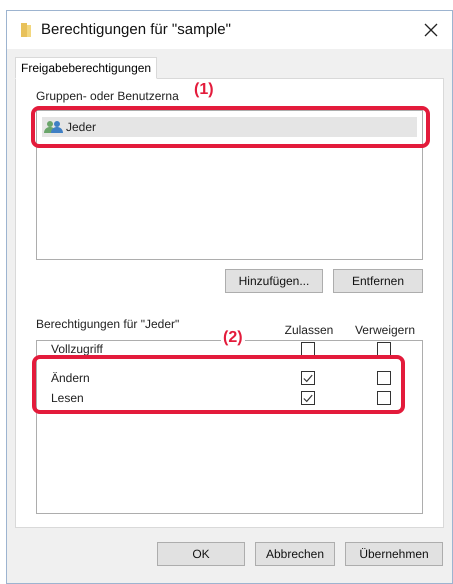 The image size is (453, 584). I want to click on permissions-label: Berechtigungen für "Jeder", so click(108, 324).